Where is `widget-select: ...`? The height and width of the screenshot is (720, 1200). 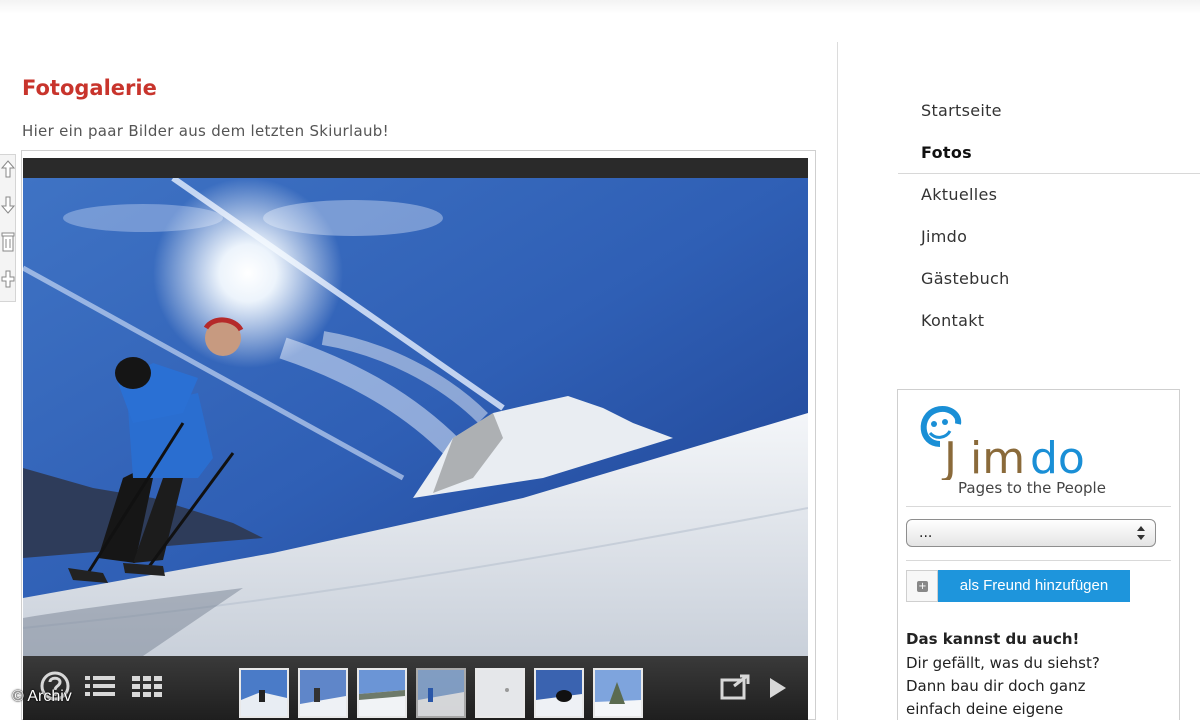
widget-select: ... is located at coordinates (1031, 533).